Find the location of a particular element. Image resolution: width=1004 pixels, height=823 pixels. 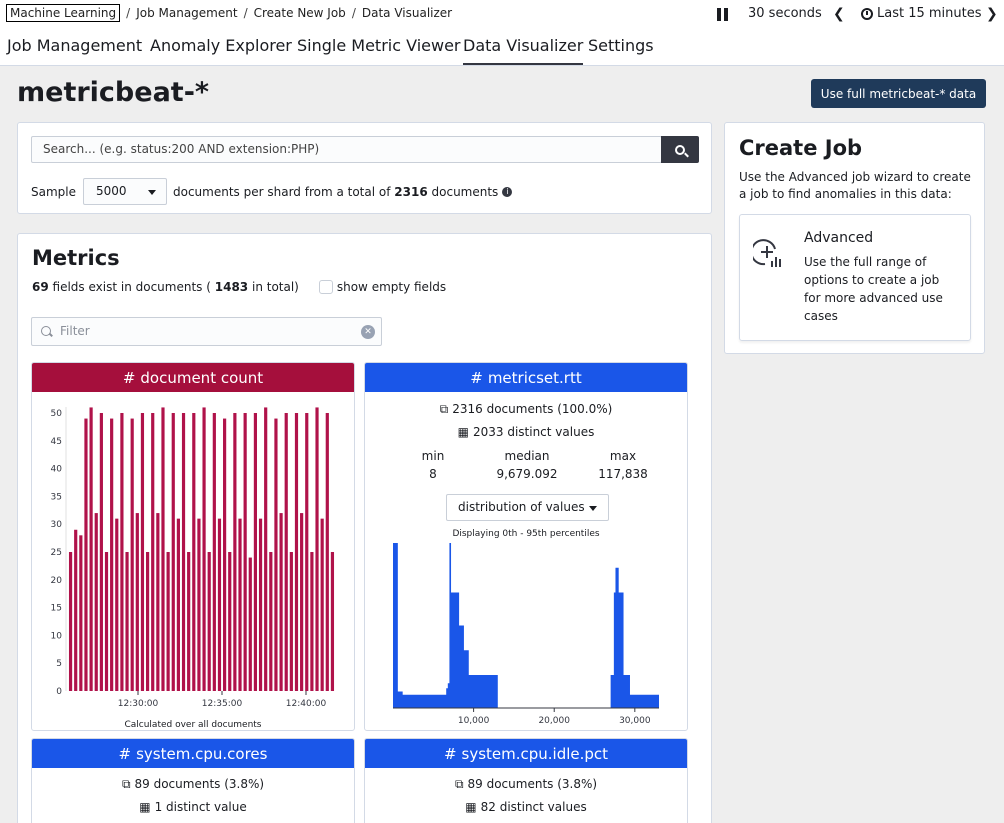

chevron-right-icon: ❯ is located at coordinates (992, 14).